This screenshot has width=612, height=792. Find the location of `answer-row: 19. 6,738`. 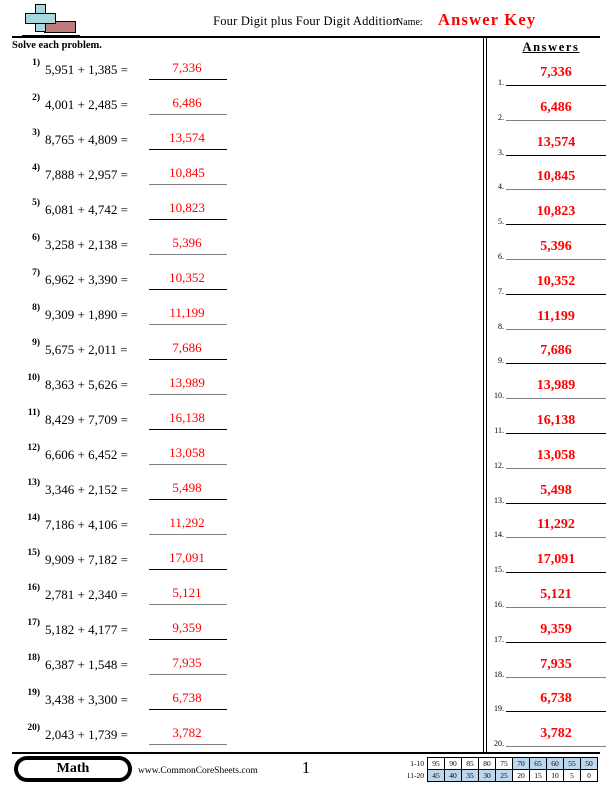

answer-row: 19. 6,738 is located at coordinates (550, 705).